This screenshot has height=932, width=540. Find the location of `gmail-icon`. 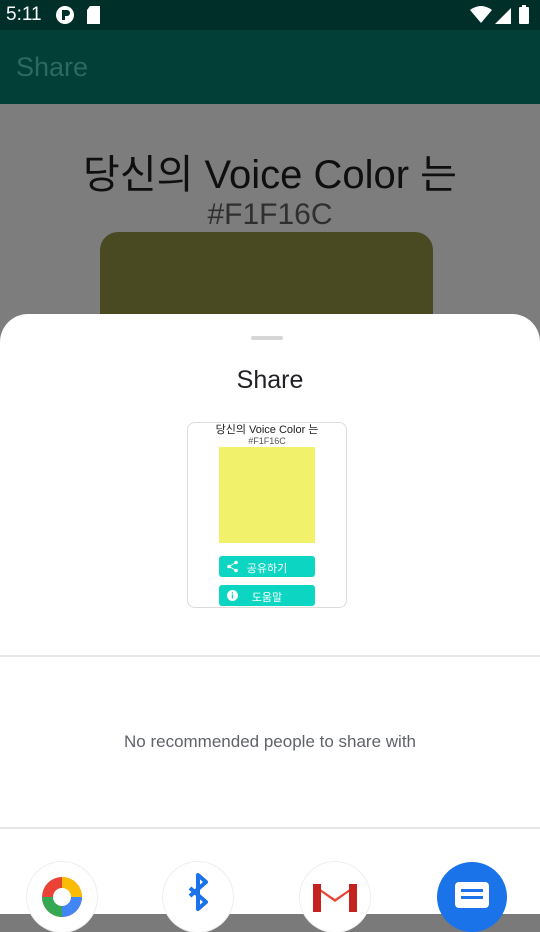

gmail-icon is located at coordinates (335, 898).